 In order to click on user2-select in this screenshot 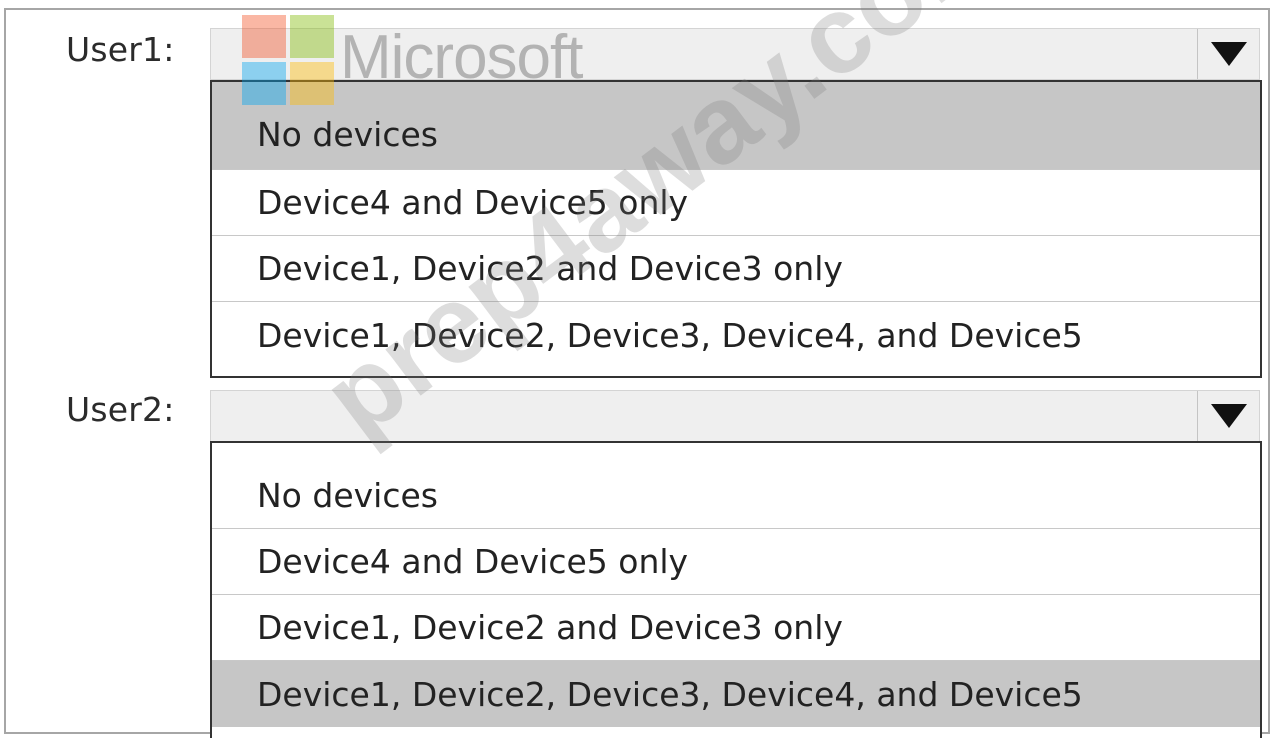, I will do `click(735, 416)`.